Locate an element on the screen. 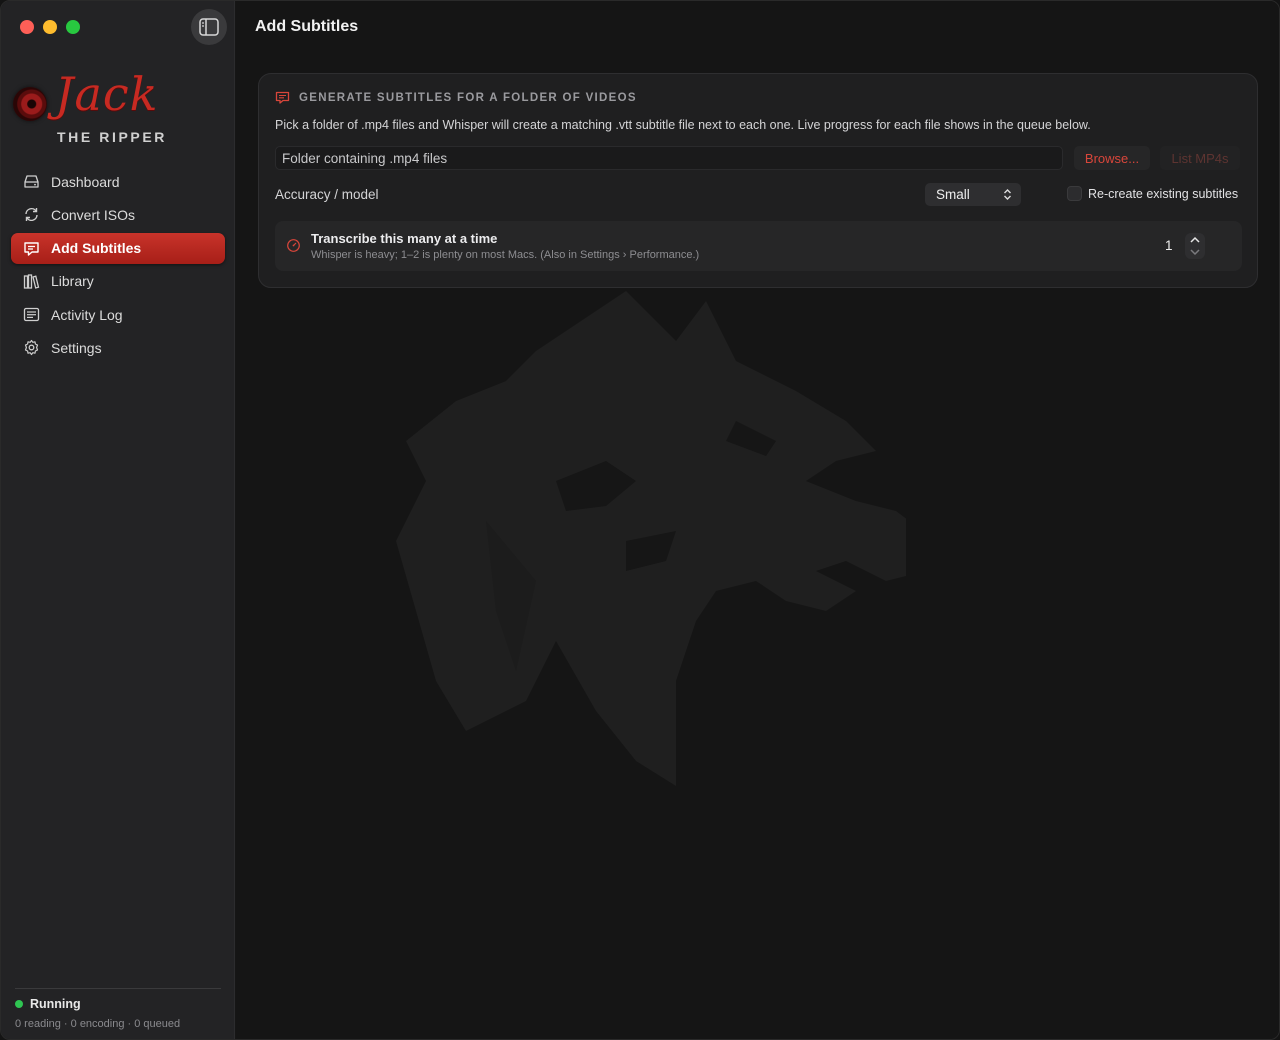  concurrency-stepper is located at coordinates (1195, 246).